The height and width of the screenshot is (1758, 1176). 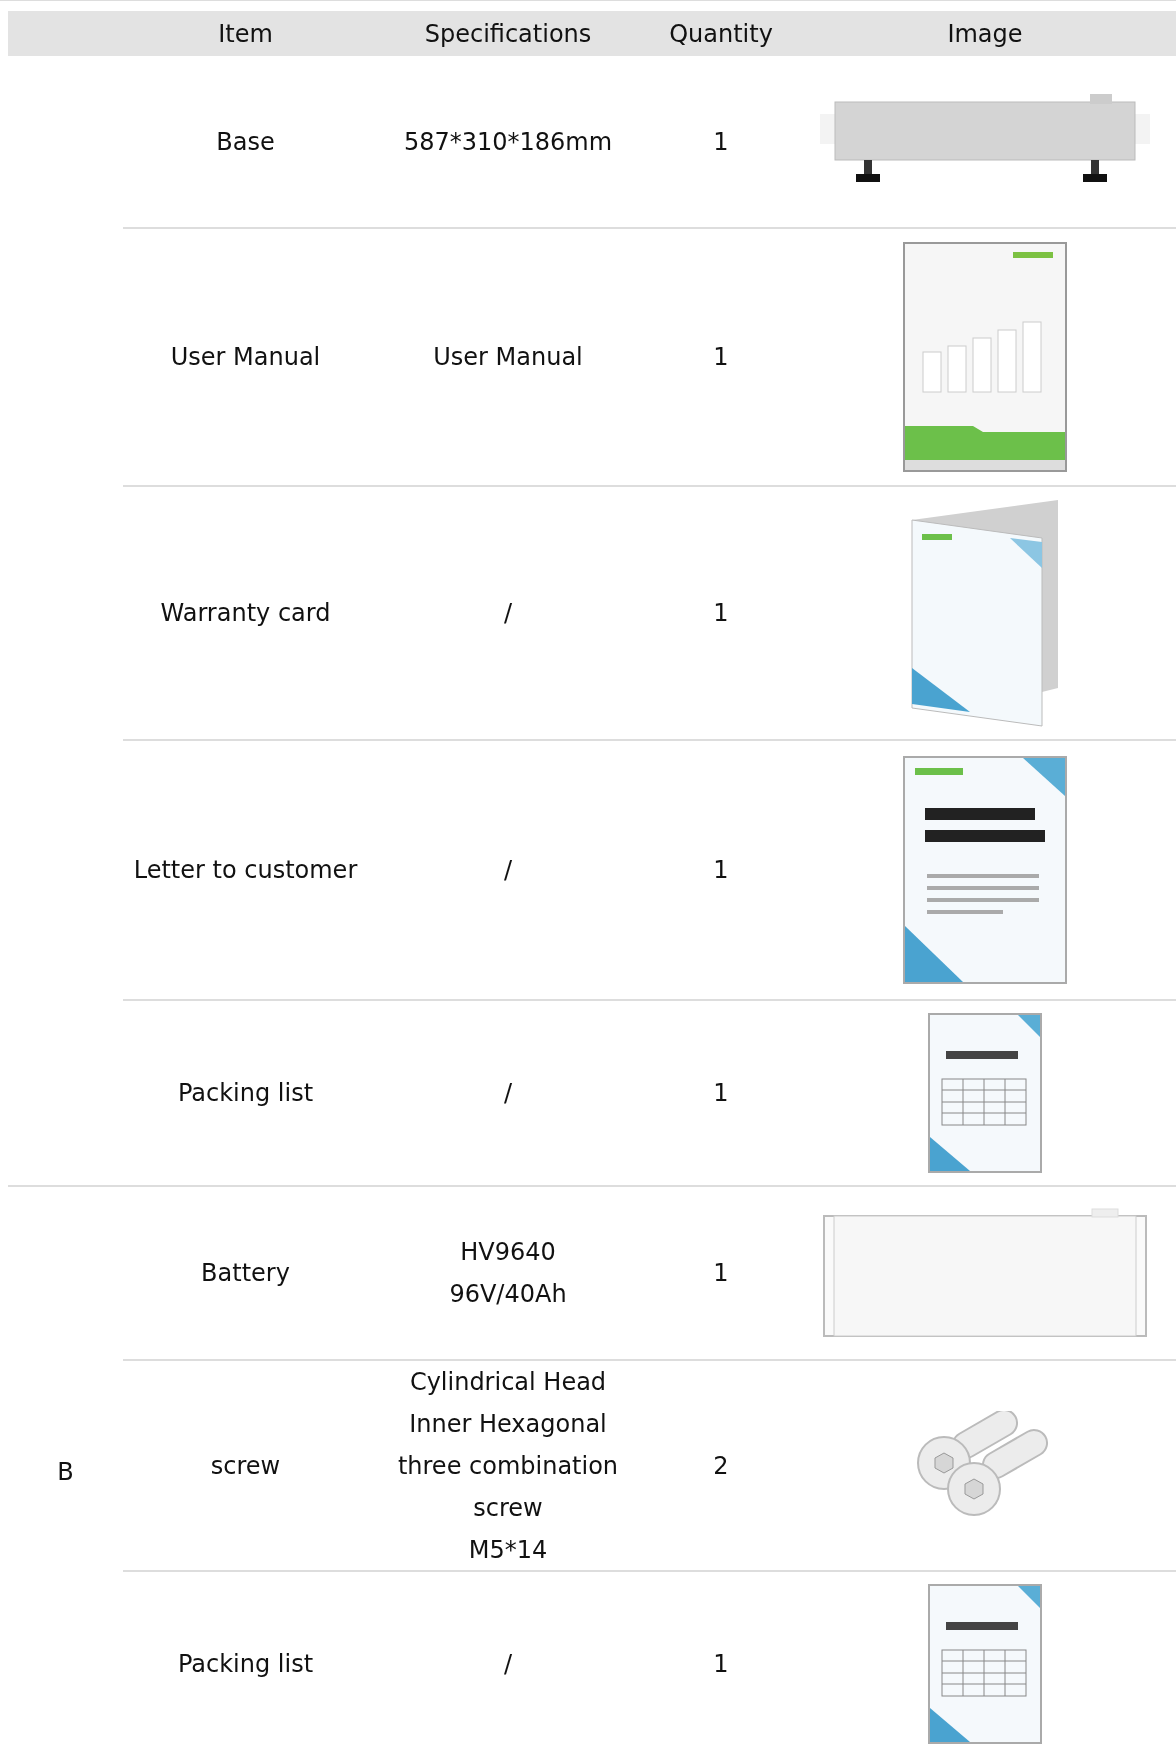 What do you see at coordinates (245, 870) in the screenshot?
I see `item-name: Letter to customer` at bounding box center [245, 870].